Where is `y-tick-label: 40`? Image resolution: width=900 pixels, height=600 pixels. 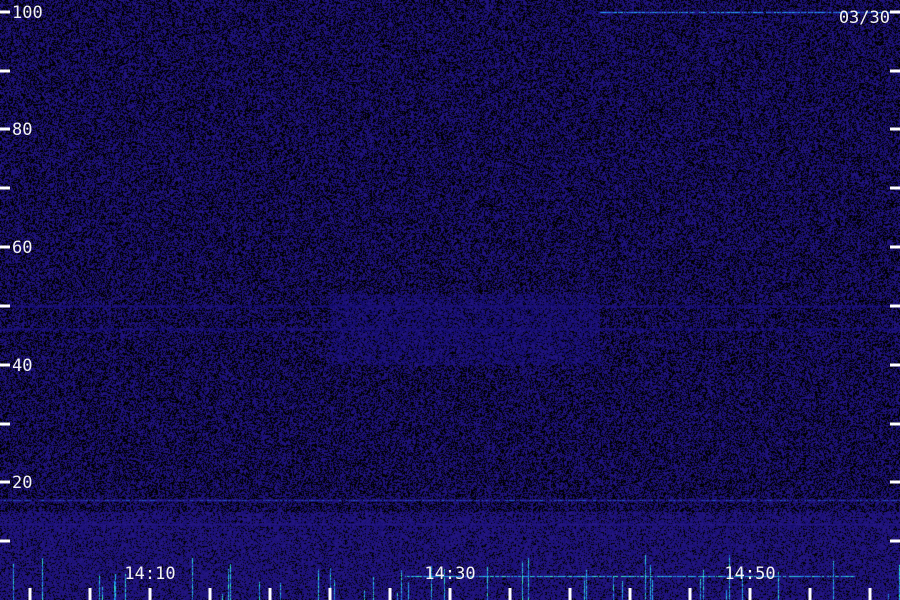 y-tick-label: 40 is located at coordinates (22, 366).